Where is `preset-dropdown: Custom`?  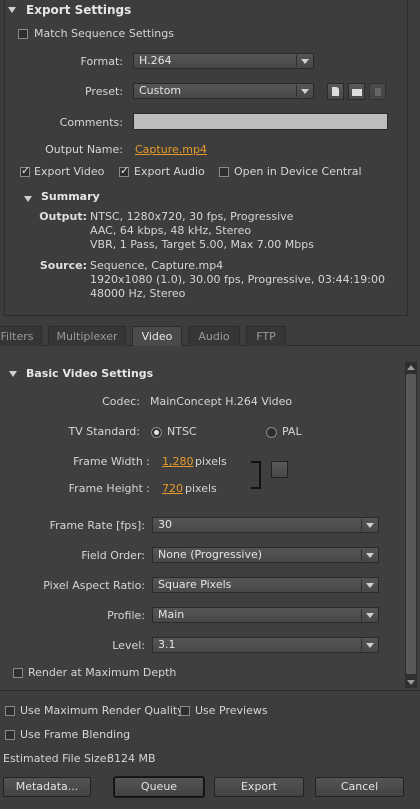
preset-dropdown: Custom is located at coordinates (223, 91).